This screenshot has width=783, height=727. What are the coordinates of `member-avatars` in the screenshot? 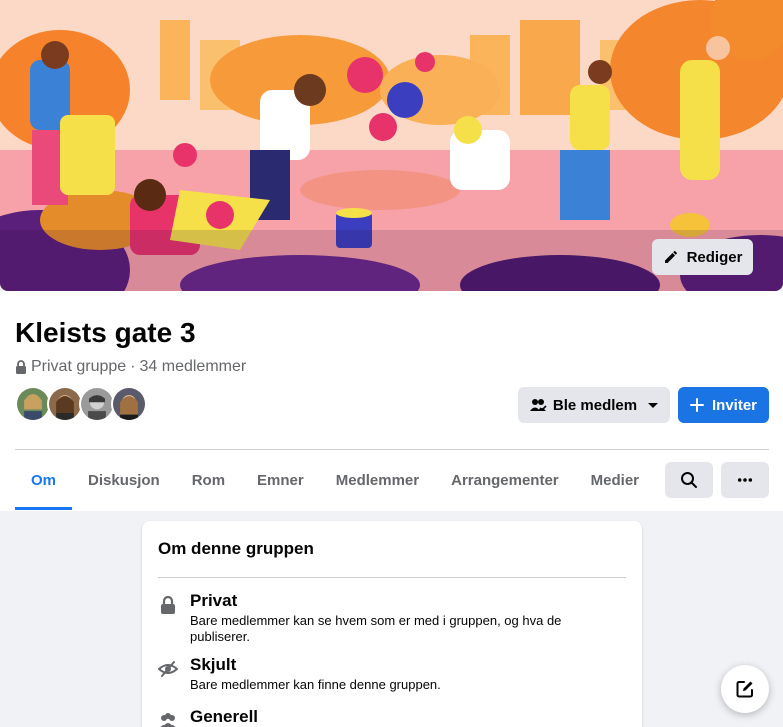 It's located at (81, 404).